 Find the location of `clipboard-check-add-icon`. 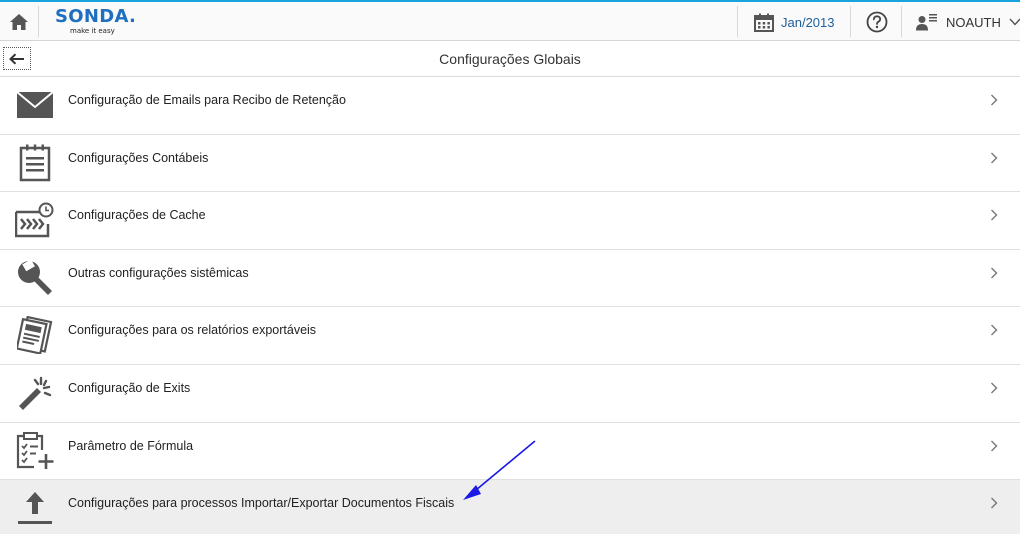

clipboard-check-add-icon is located at coordinates (35, 451).